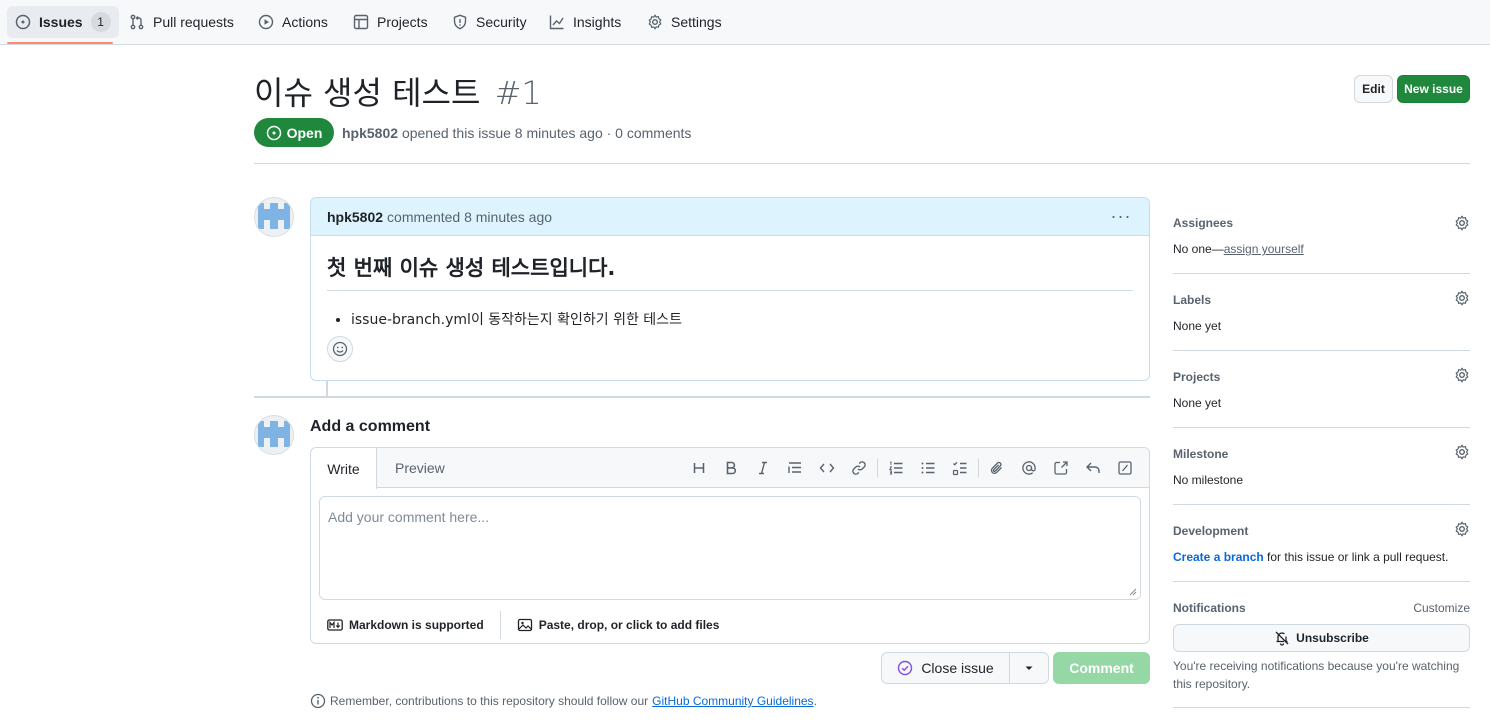  I want to click on markdown-supported-link: Markdown is supported, so click(405, 625).